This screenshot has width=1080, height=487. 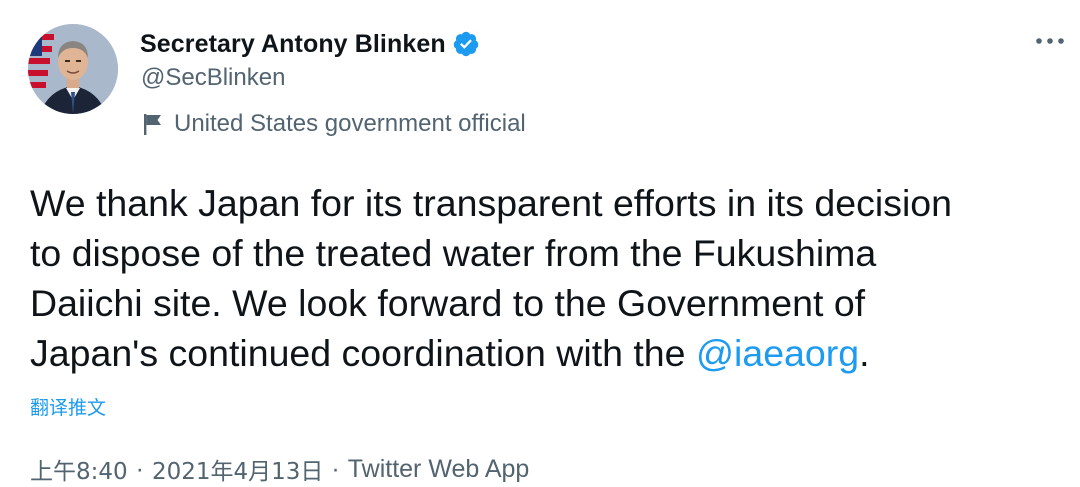 I want to click on display-name-row: Secretary Antony Blinken, so click(x=310, y=44).